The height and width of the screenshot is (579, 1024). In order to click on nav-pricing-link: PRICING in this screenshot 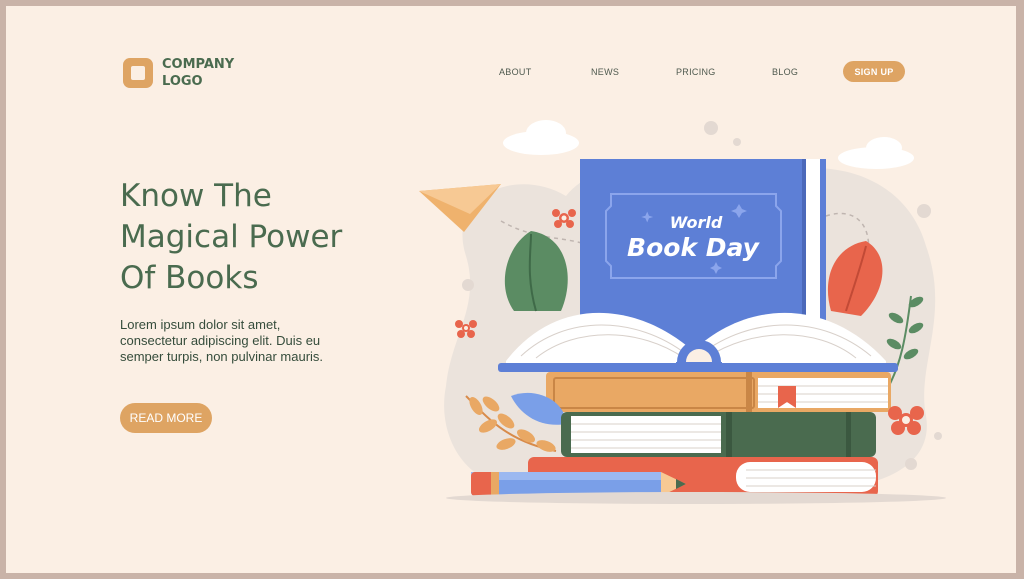, I will do `click(696, 72)`.